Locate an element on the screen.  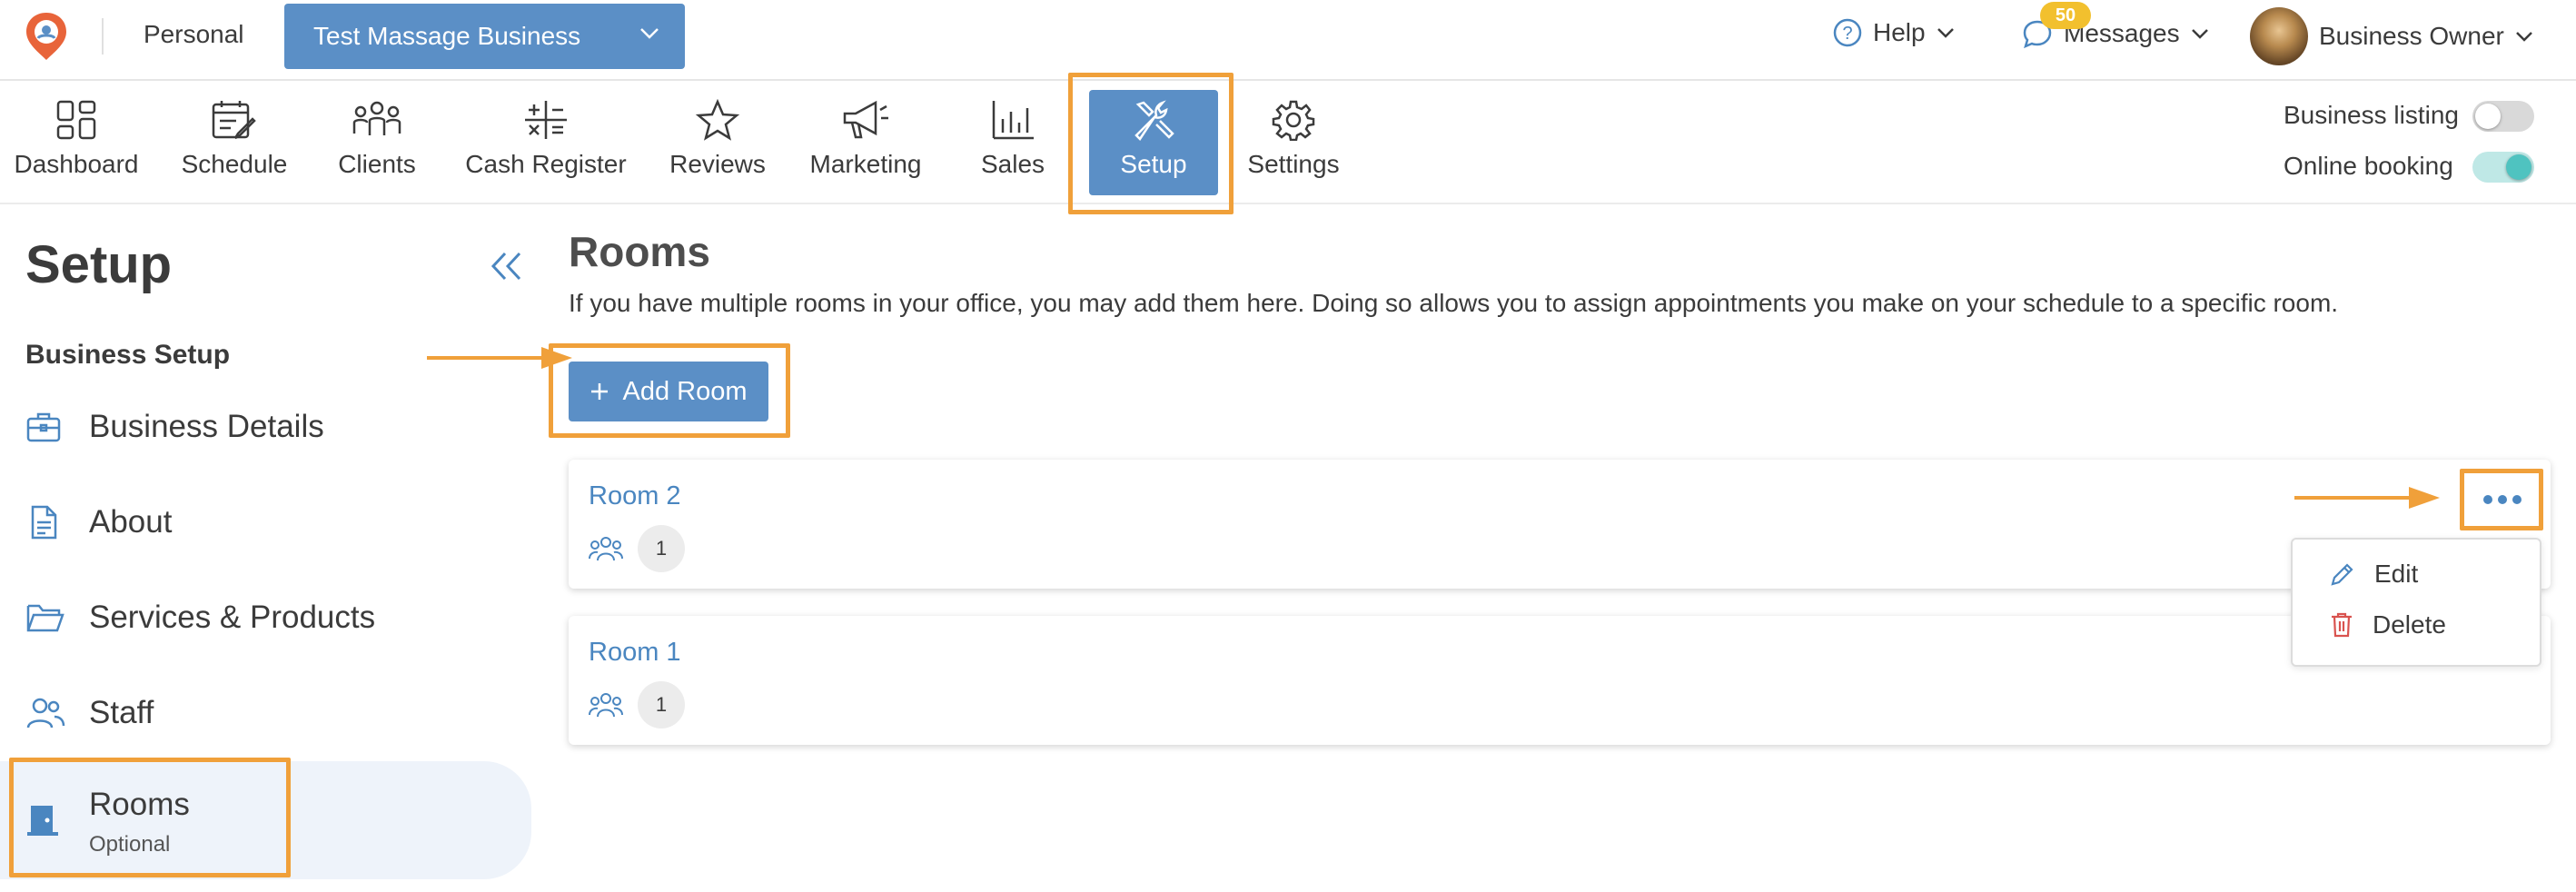
business-selector: Test Massage Business is located at coordinates (484, 36).